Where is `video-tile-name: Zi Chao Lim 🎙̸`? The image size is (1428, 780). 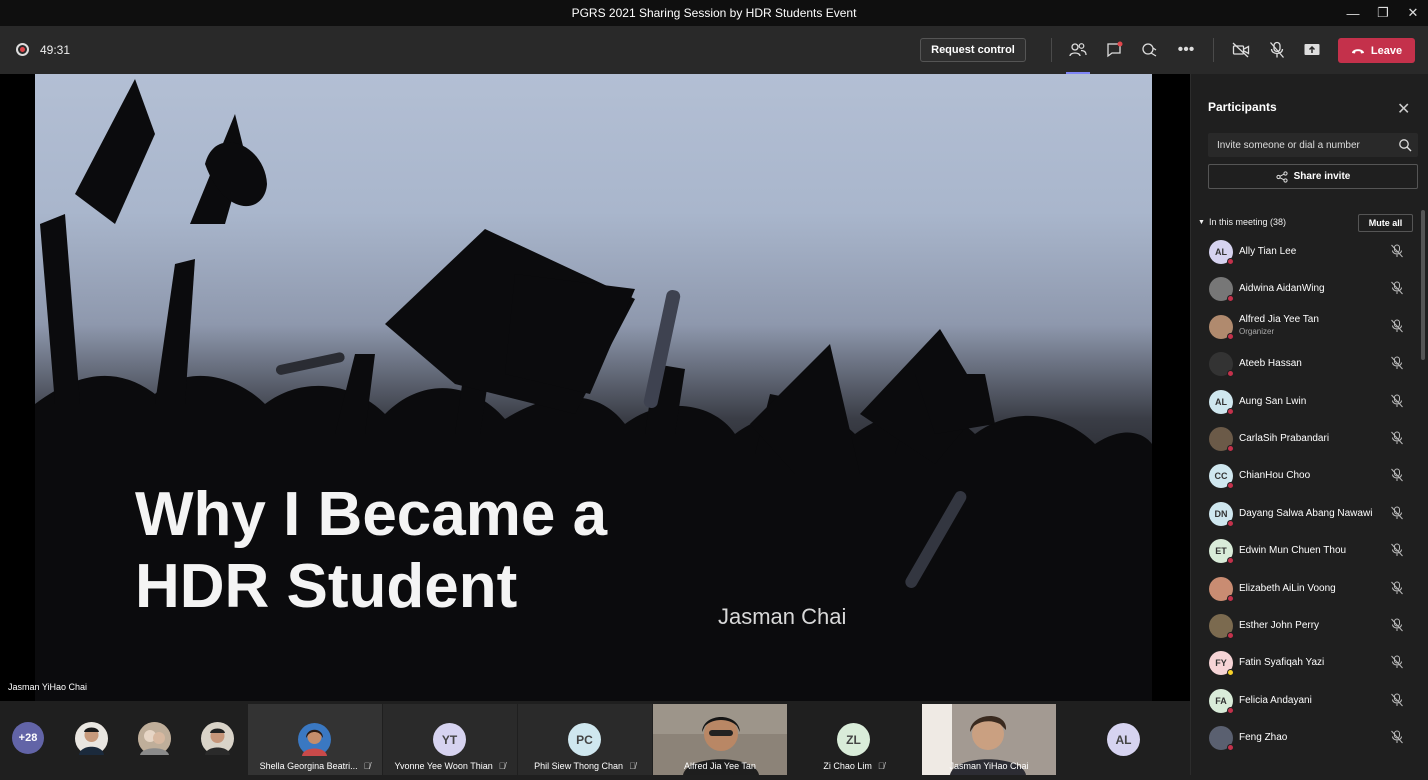
video-tile-name: Zi Chao Lim 🎙̸ is located at coordinates (854, 766).